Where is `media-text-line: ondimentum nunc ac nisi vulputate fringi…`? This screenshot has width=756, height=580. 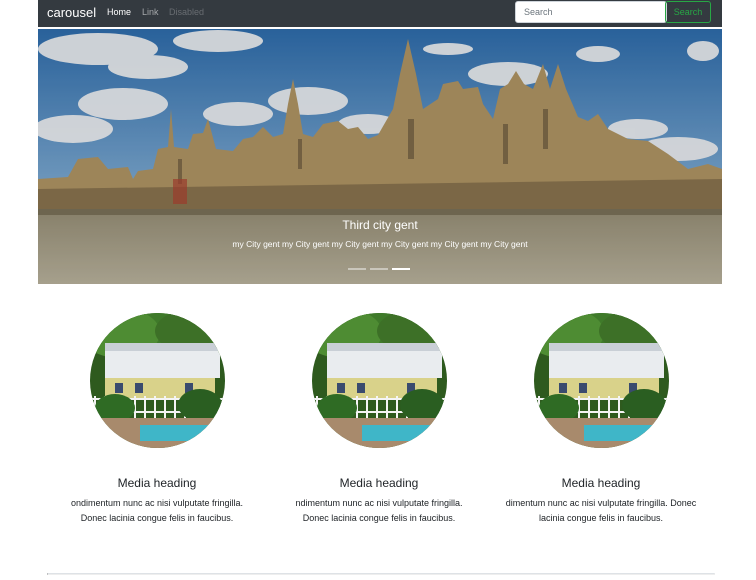 media-text-line: ondimentum nunc ac nisi vulputate fringi… is located at coordinates (157, 503).